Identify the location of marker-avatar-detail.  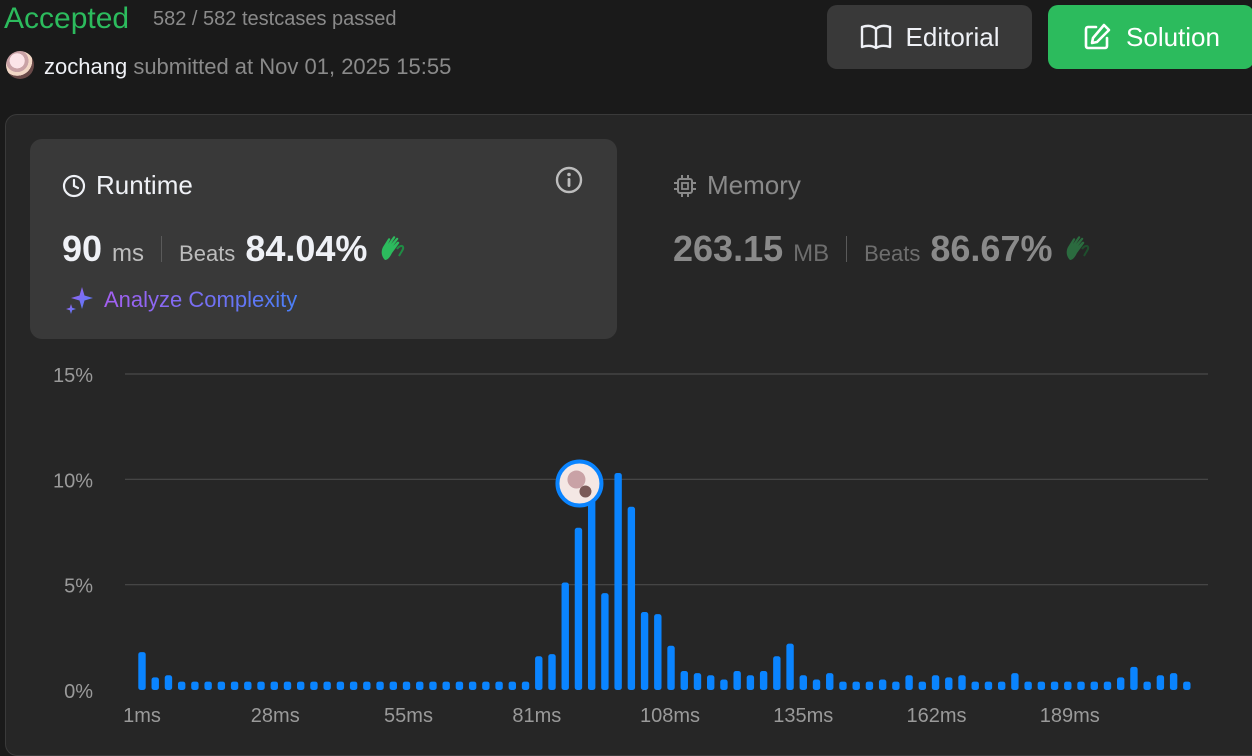
(585, 491).